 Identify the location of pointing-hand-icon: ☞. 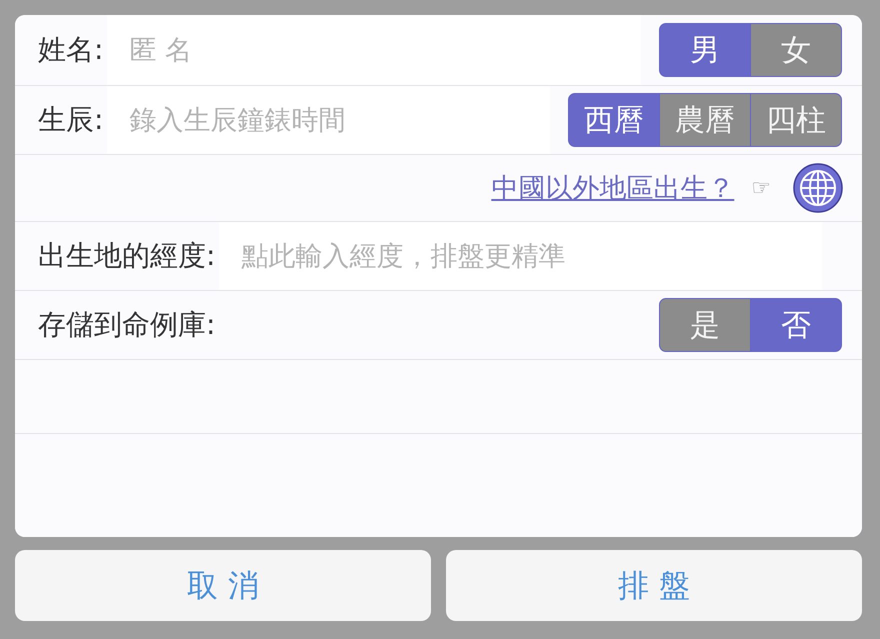
(761, 188).